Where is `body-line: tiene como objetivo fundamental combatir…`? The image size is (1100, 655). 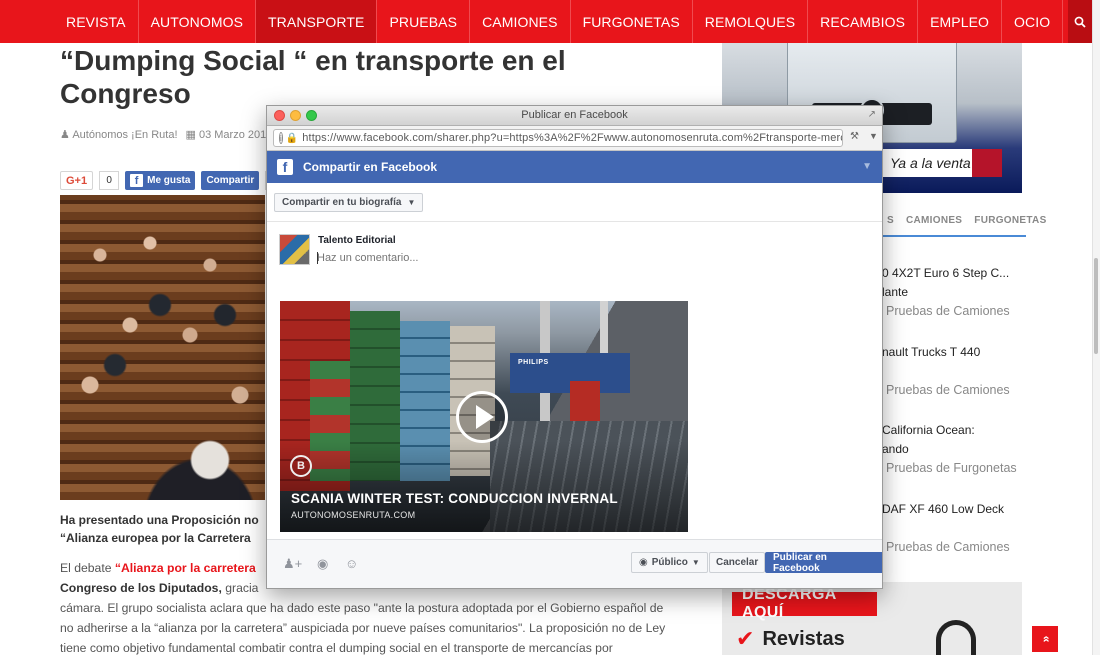
body-line: tiene como objetivo fundamental combatir… is located at coordinates (336, 648).